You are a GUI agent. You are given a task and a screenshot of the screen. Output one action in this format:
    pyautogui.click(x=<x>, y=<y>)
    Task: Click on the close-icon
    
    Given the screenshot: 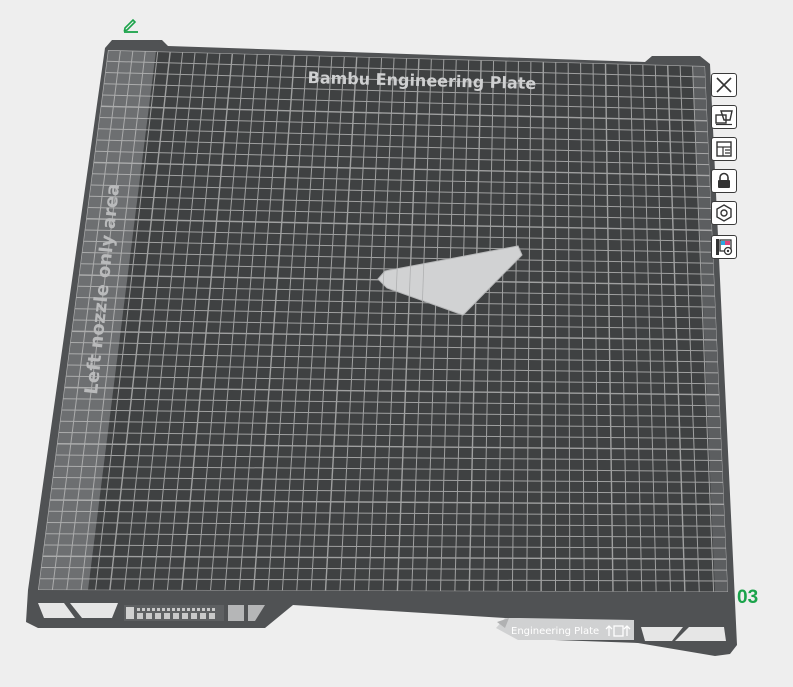 What is the action you would take?
    pyautogui.click(x=724, y=85)
    